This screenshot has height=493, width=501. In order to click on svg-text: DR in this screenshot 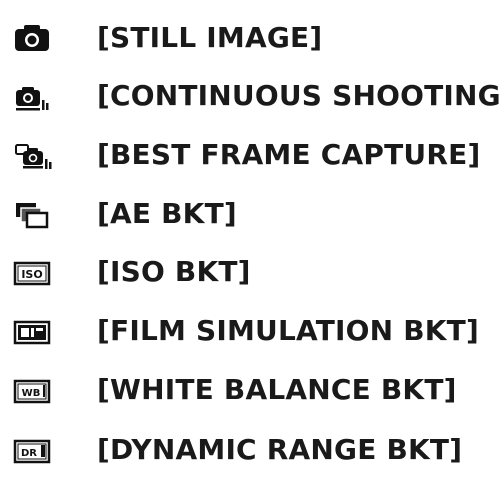, I will do `click(29, 453)`.